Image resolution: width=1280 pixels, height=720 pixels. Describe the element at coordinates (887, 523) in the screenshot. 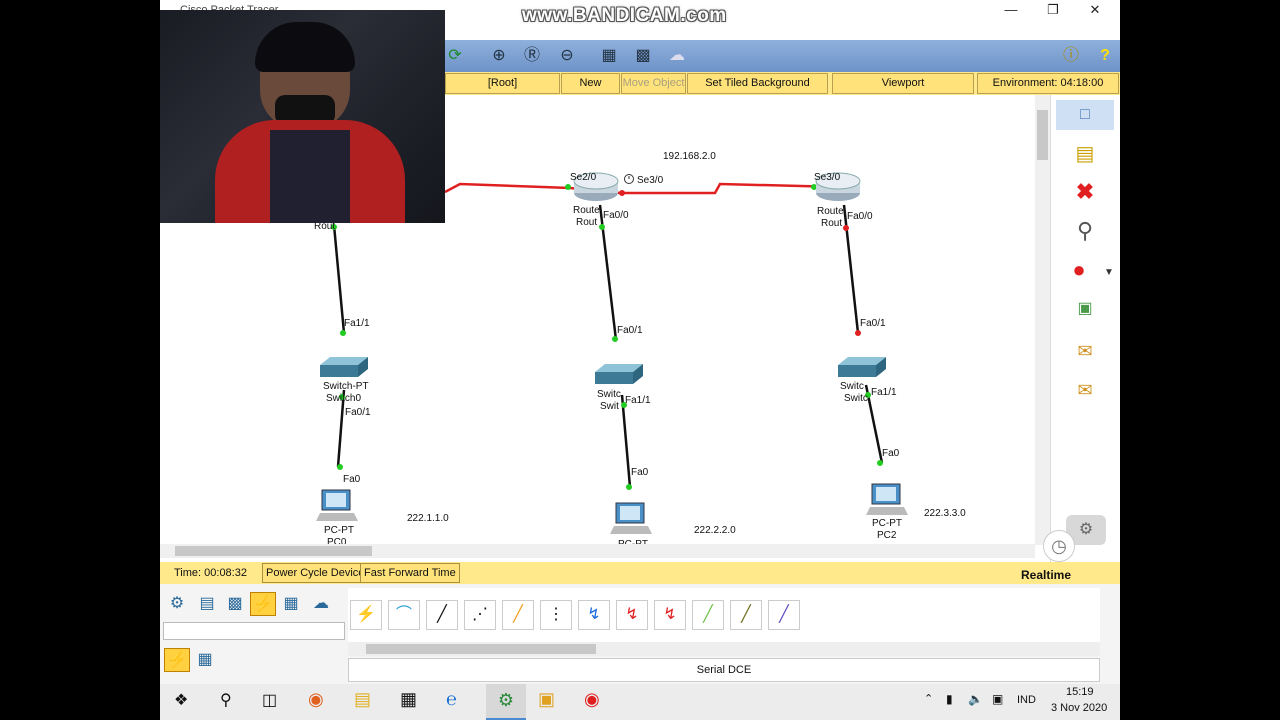

I see `device-label: PC-PT` at that location.